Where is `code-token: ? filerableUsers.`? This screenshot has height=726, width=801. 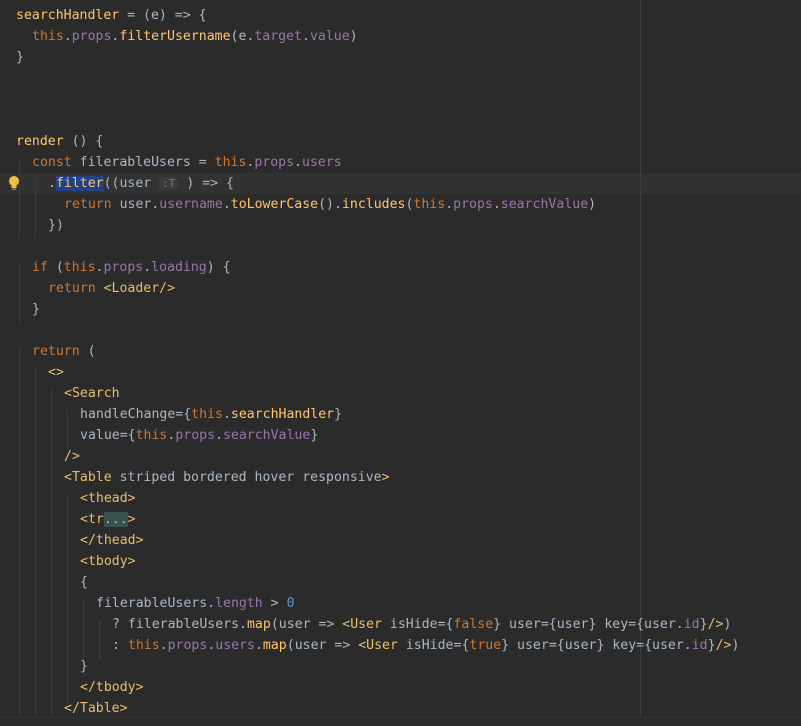
code-token: ? filerableUsers. is located at coordinates (179, 624).